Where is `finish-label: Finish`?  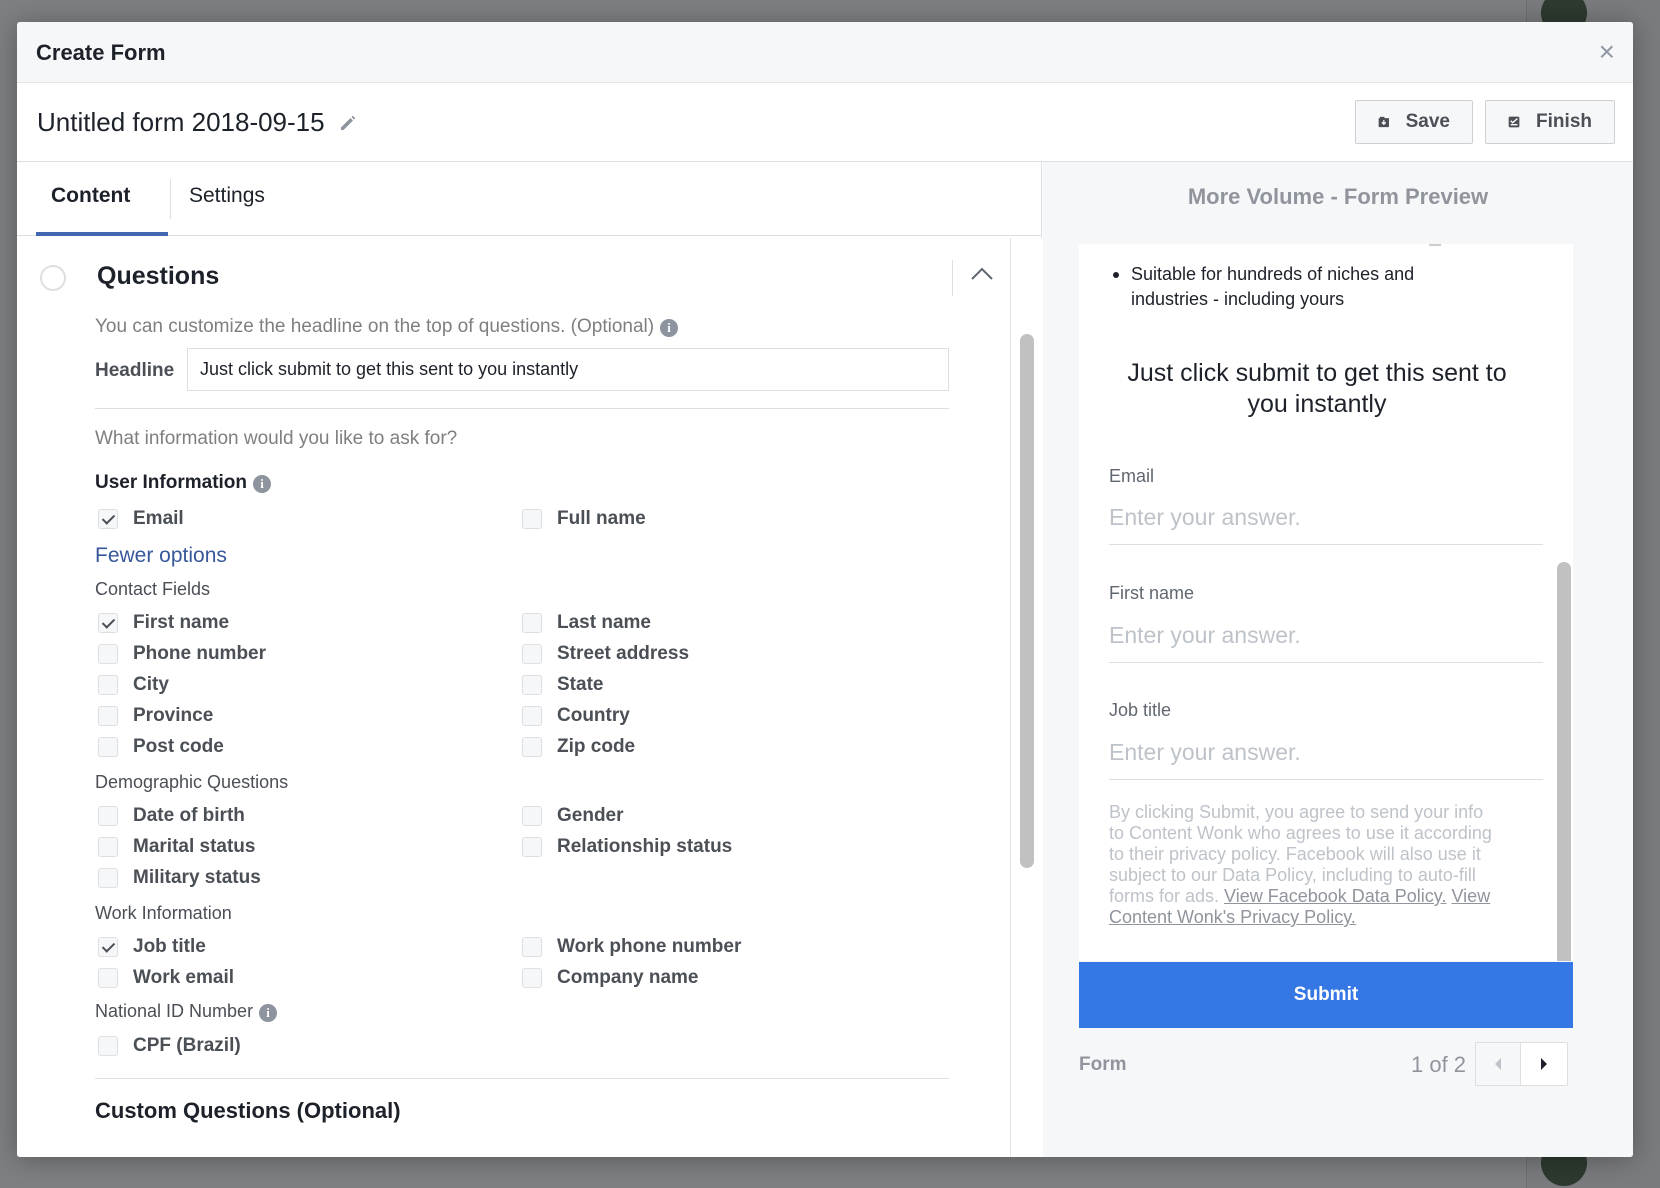
finish-label: Finish is located at coordinates (1564, 121).